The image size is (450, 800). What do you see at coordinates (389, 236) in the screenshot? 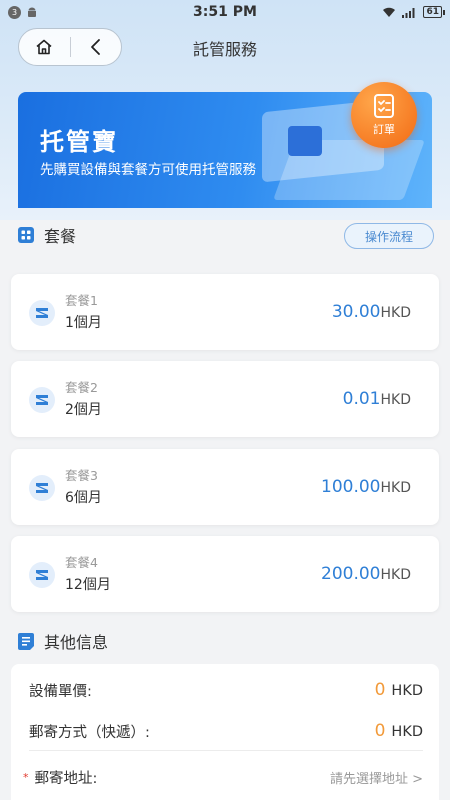
I see `operation-flow-button: 操作流程` at bounding box center [389, 236].